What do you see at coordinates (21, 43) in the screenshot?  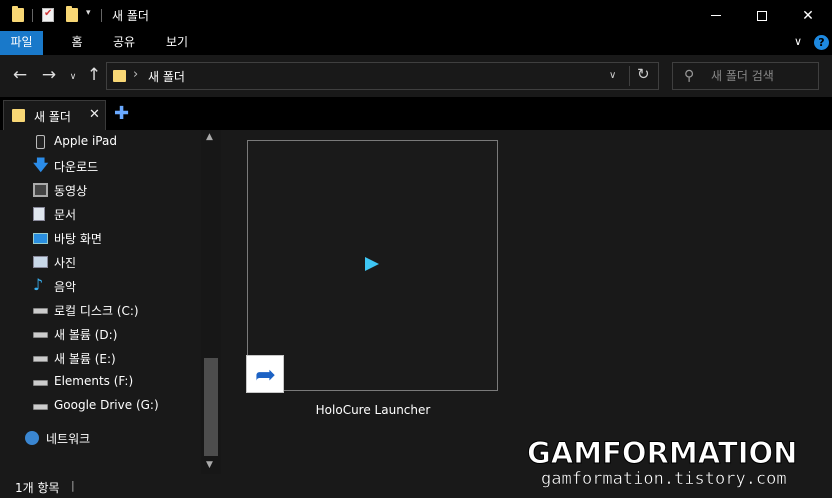 I see `tab-file: 파일` at bounding box center [21, 43].